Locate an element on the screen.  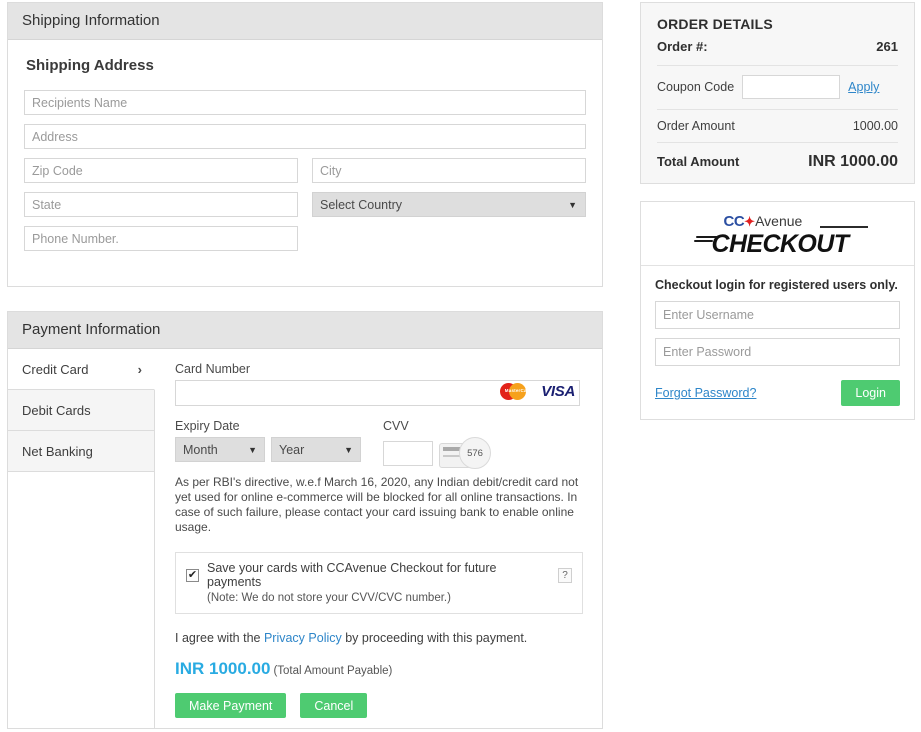
card-number-label: Card Number is located at coordinates (213, 369).